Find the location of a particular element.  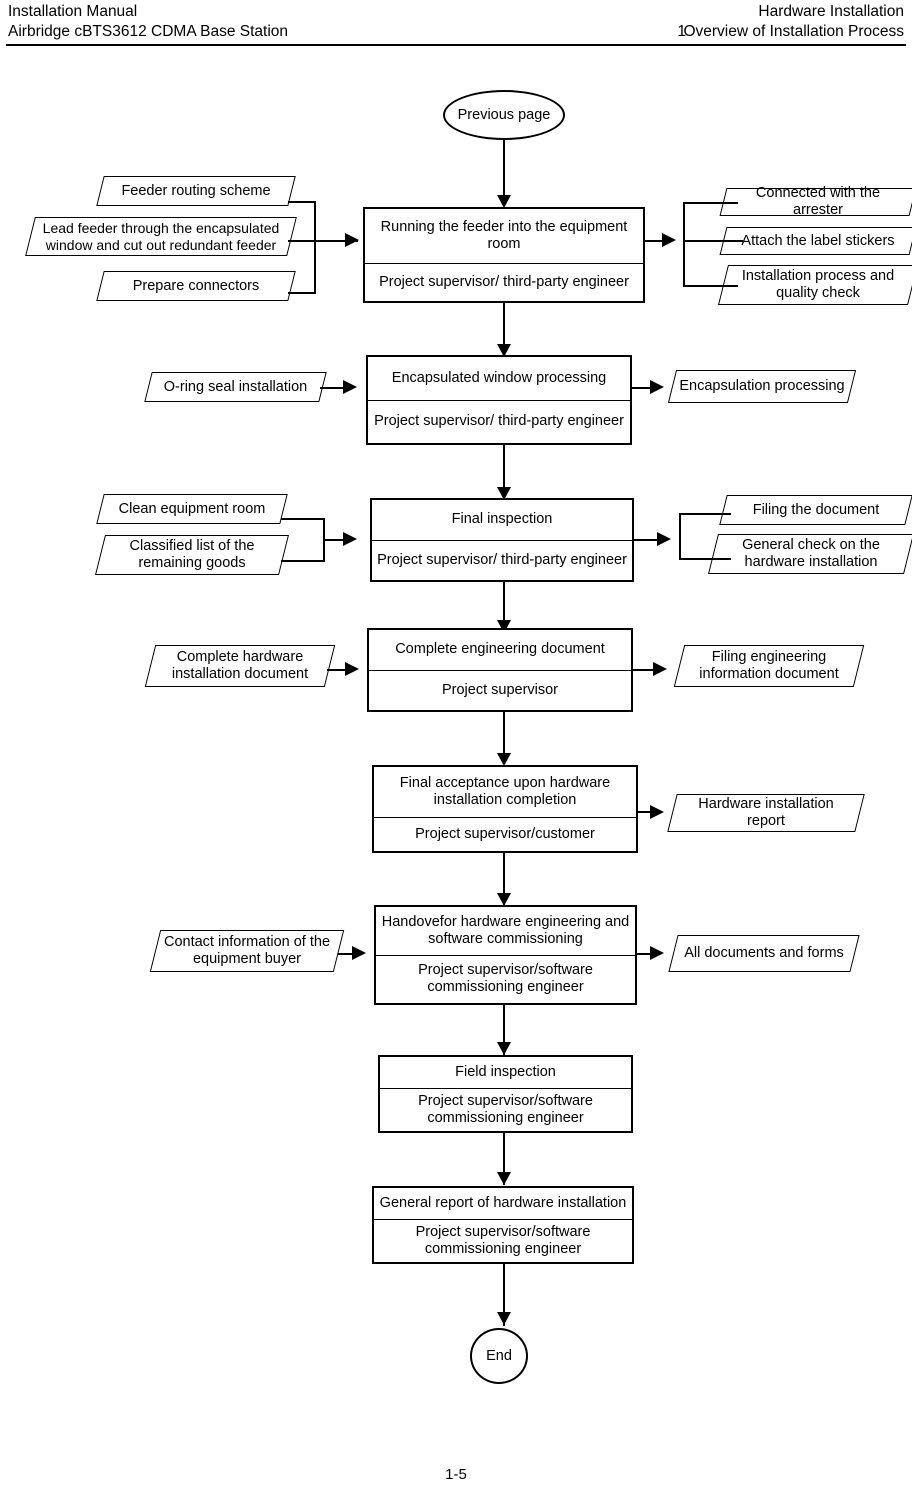

input-feeder-routing-scheme: Feeder routing scheme is located at coordinates (196, 191).